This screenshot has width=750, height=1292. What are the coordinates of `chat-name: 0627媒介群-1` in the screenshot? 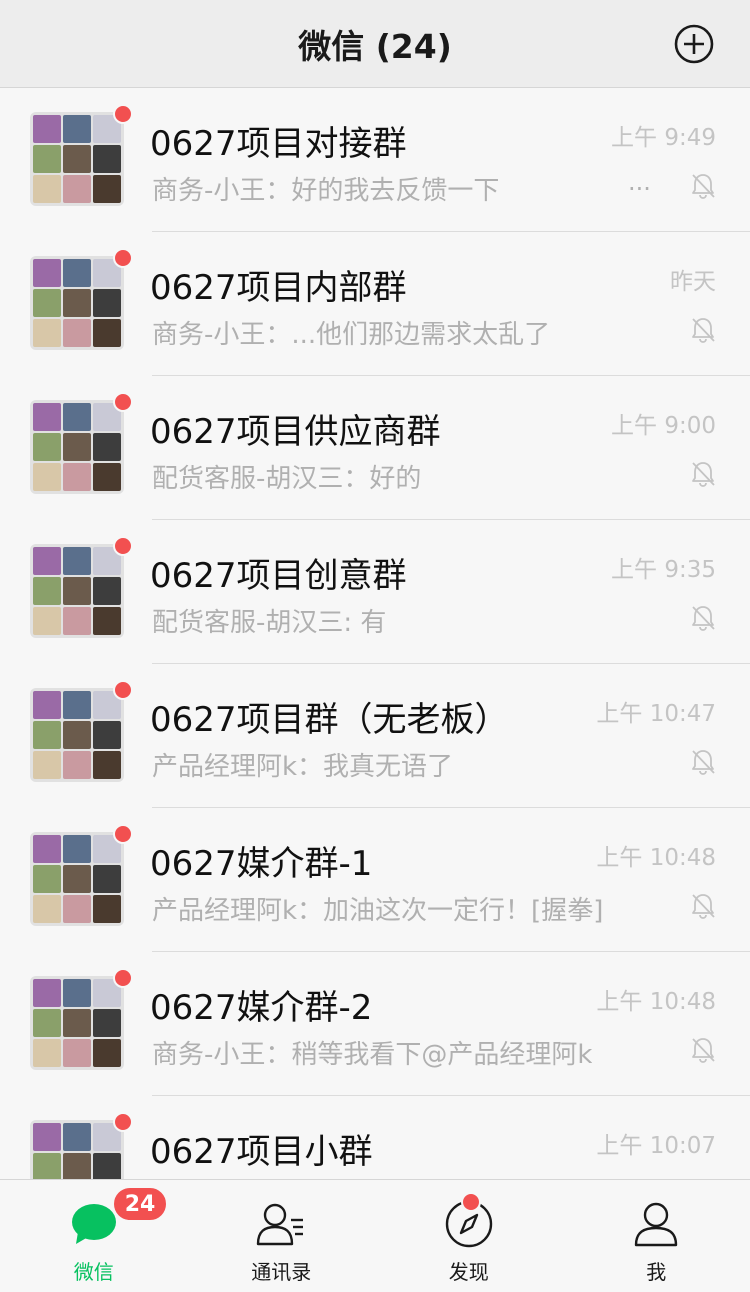 It's located at (261, 864).